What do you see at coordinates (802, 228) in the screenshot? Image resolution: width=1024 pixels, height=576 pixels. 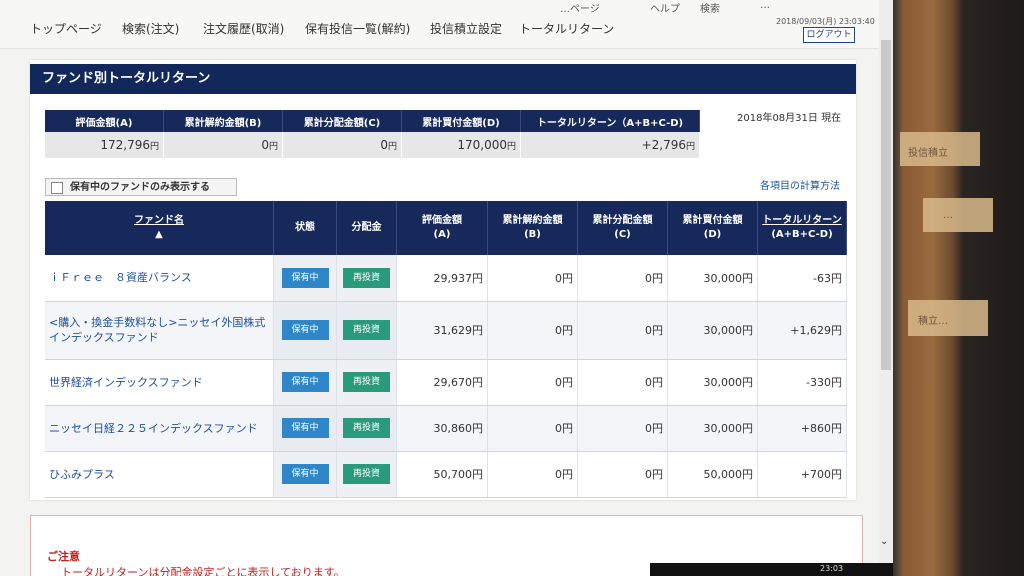 I see `col-total-return: トータルリターン (A+B+C-D)` at bounding box center [802, 228].